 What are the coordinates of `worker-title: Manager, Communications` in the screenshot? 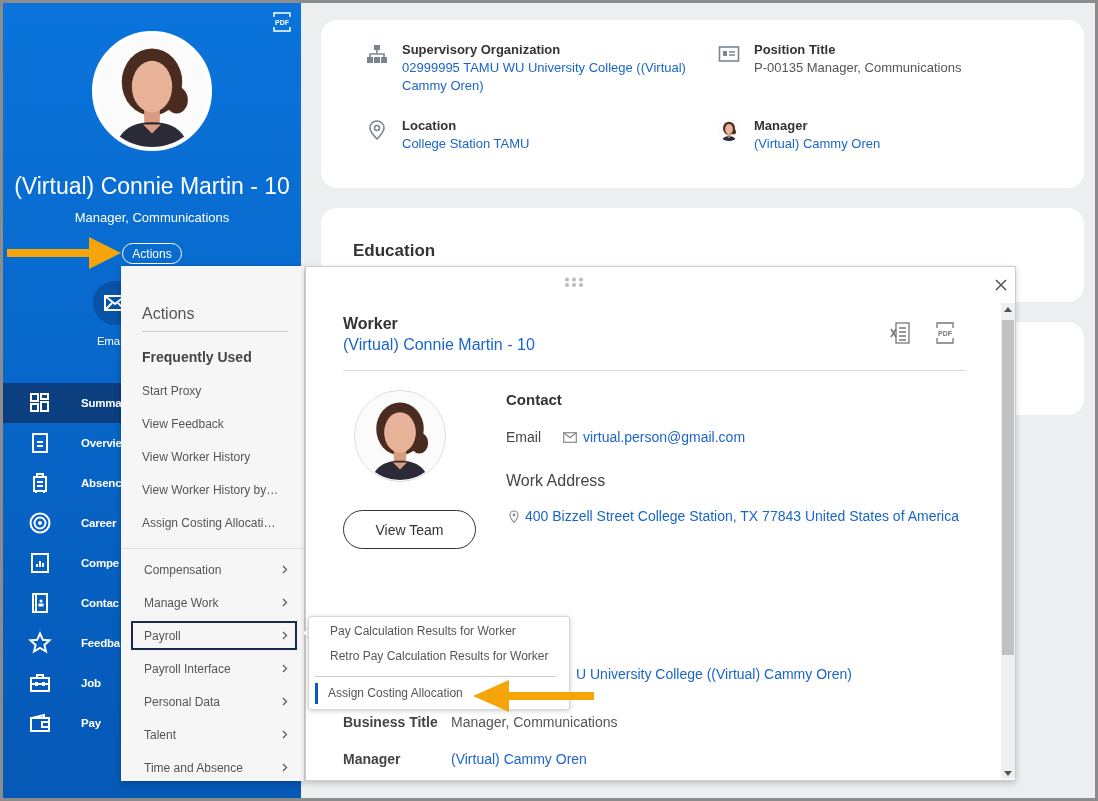 It's located at (152, 218).